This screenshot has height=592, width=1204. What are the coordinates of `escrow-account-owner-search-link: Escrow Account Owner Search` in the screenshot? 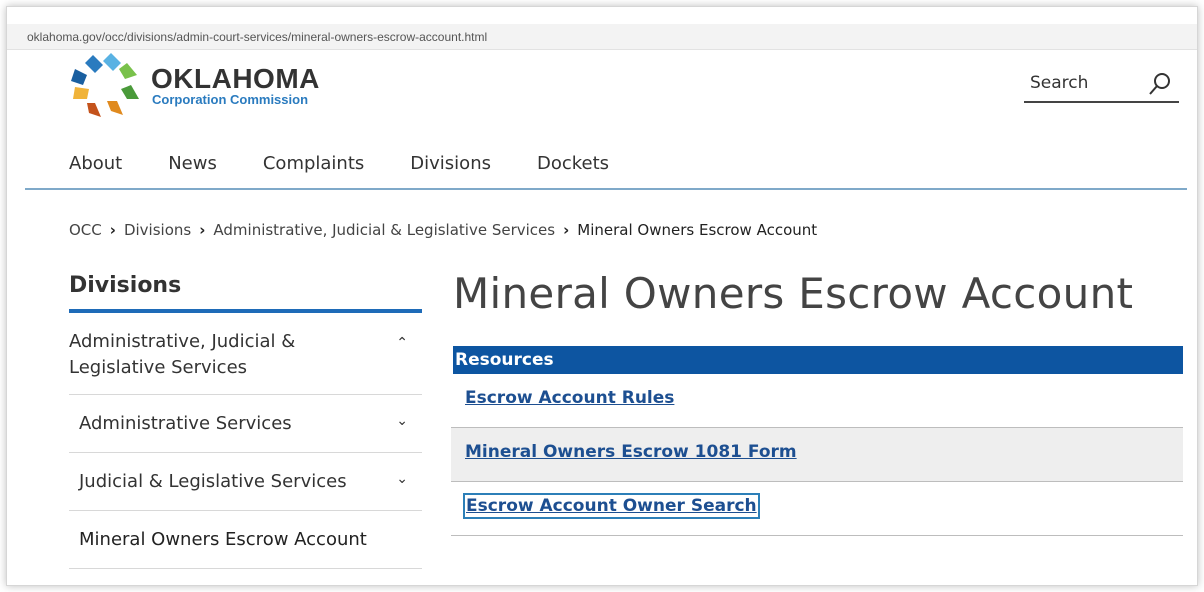 It's located at (611, 506).